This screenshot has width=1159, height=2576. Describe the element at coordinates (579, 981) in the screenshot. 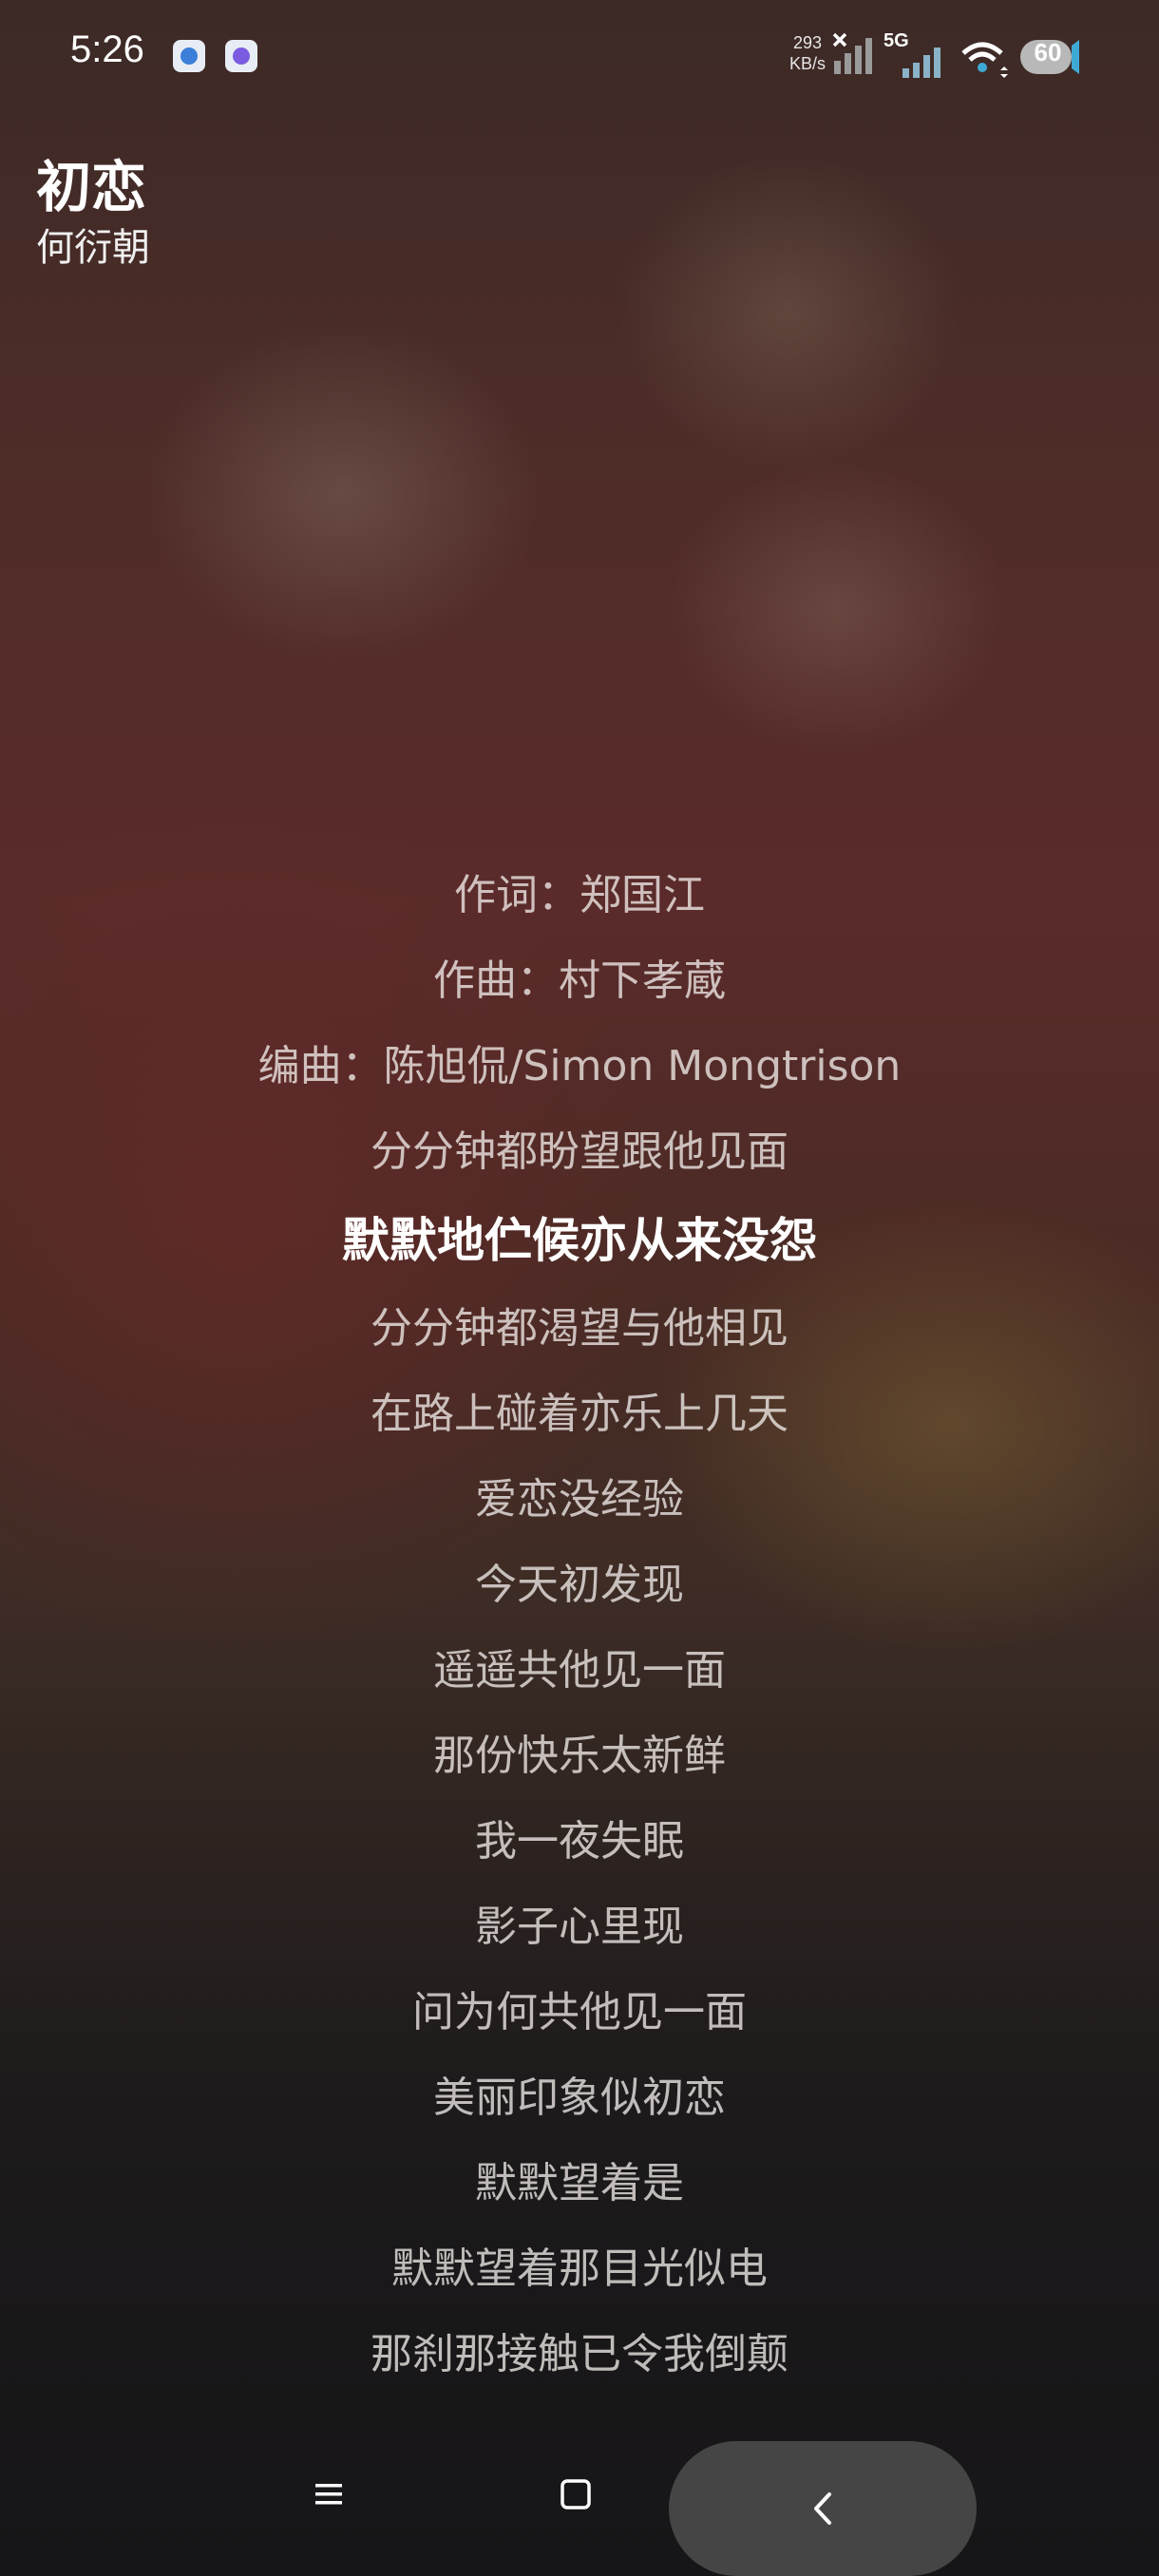

I see `lyric-line: 作曲：村下孝蔵` at that location.